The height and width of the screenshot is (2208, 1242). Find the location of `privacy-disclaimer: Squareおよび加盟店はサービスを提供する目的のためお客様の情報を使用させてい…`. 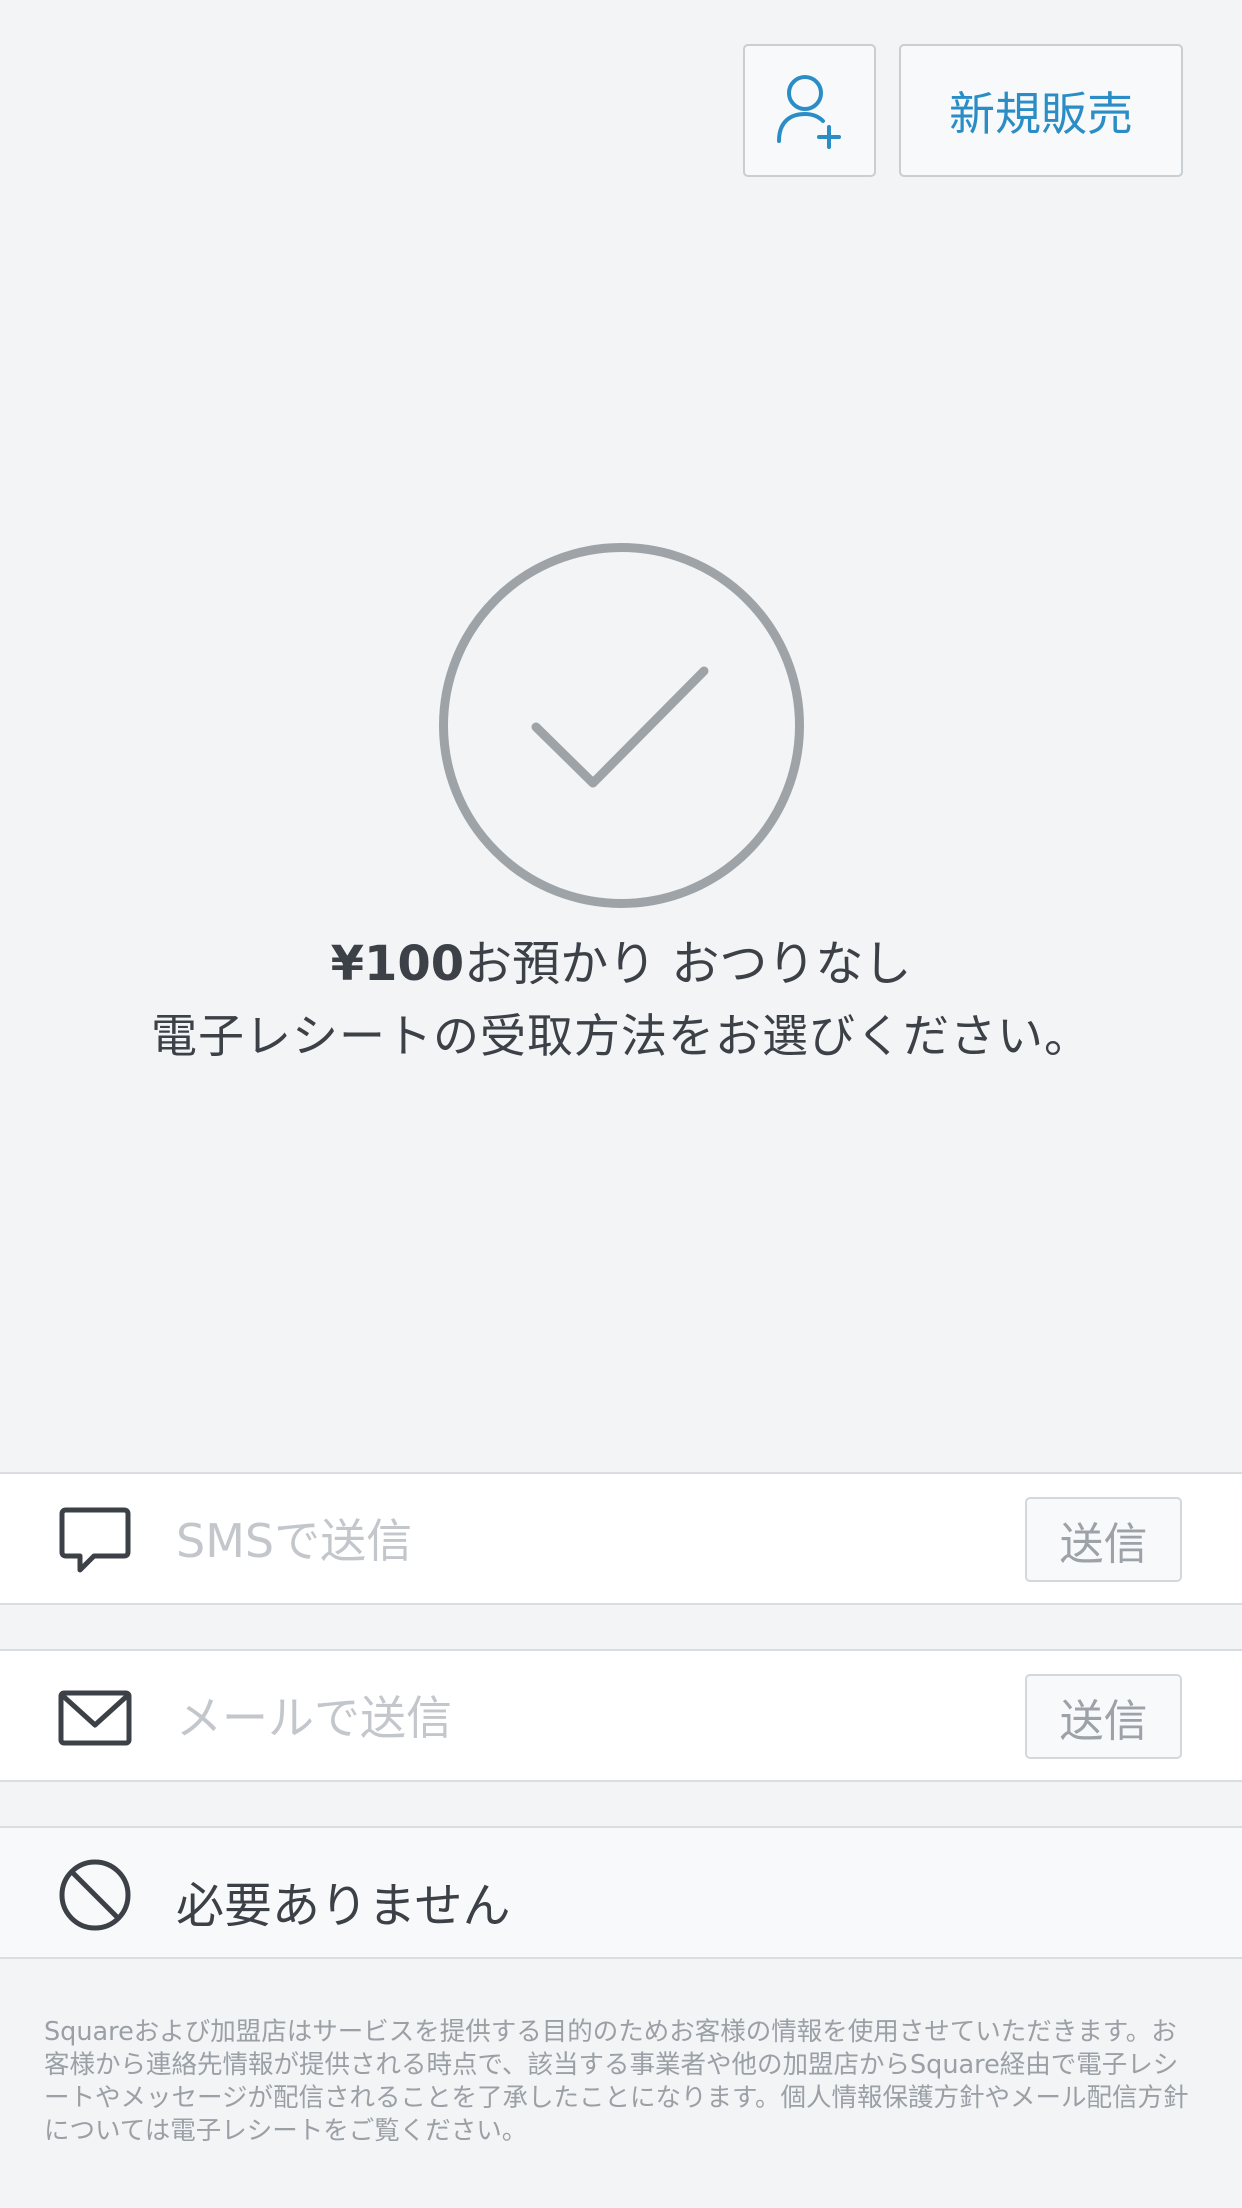

privacy-disclaimer: Squareおよび加盟店はサービスを提供する目的のためお客様の情報を使用させてい… is located at coordinates (616, 2081).